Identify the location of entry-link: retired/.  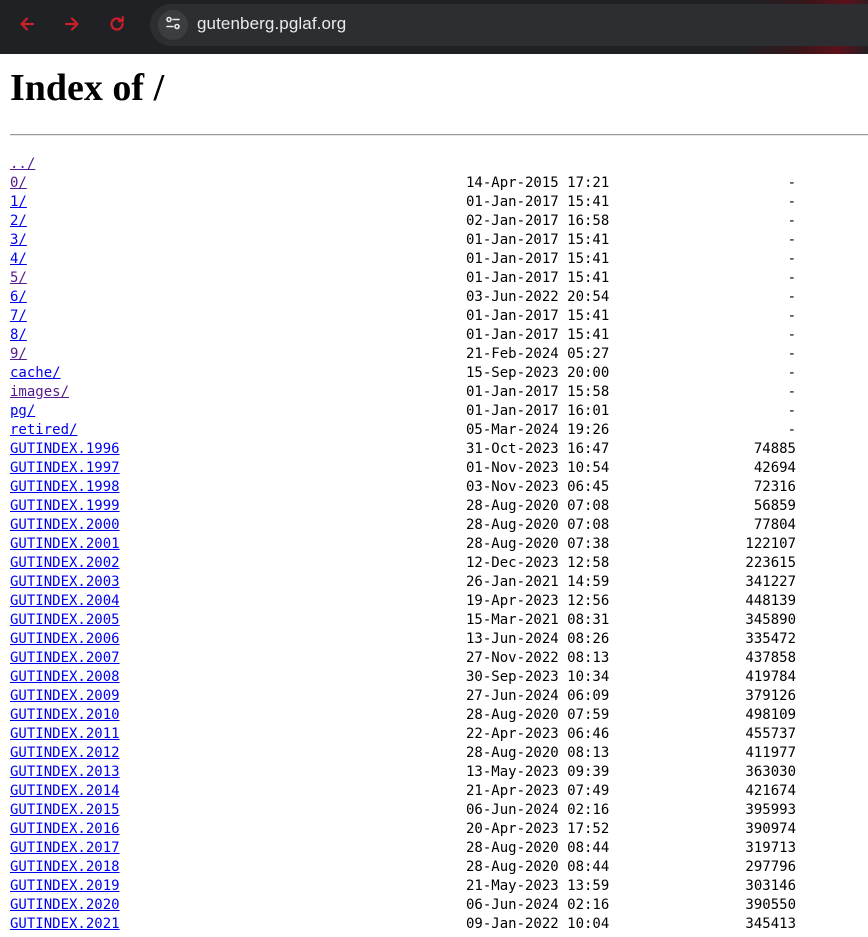
(43, 430).